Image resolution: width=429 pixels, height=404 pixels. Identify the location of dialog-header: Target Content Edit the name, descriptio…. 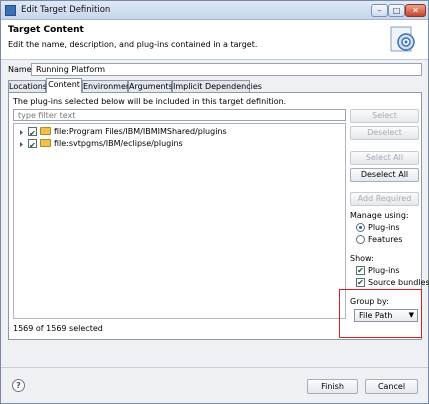
(214, 40).